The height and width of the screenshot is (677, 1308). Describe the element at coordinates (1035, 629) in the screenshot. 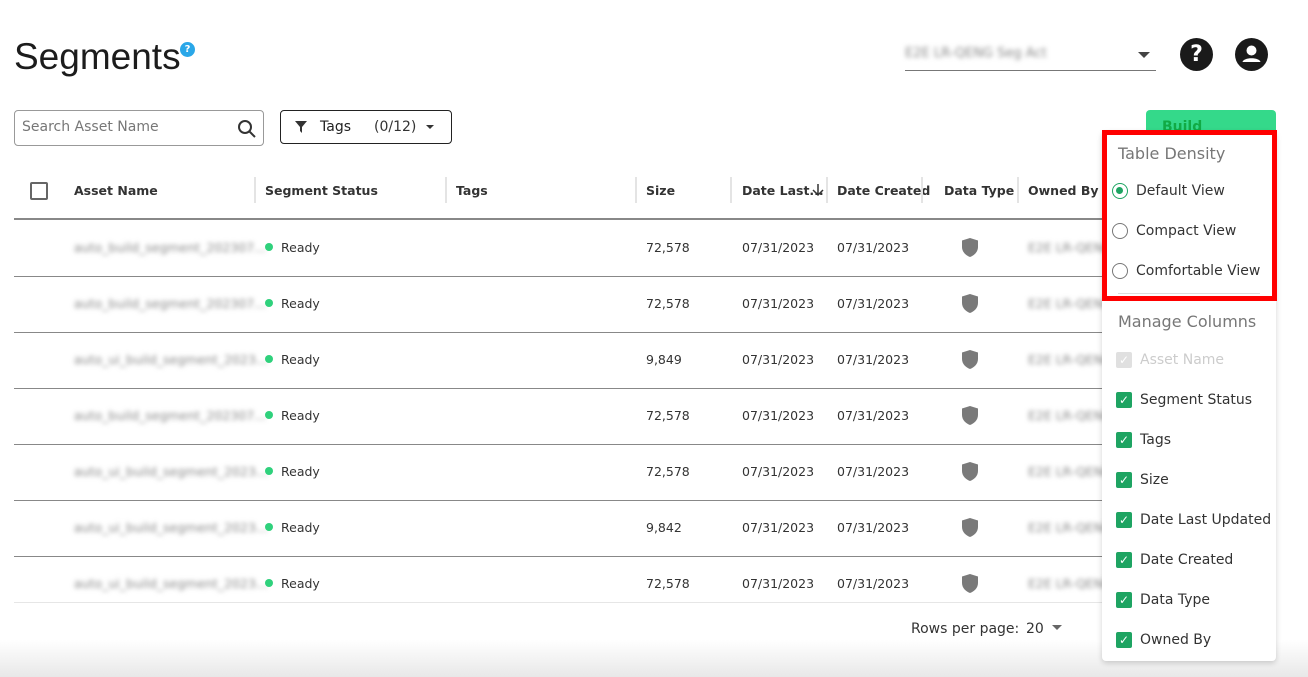

I see `rows-per-page-value: 20` at that location.